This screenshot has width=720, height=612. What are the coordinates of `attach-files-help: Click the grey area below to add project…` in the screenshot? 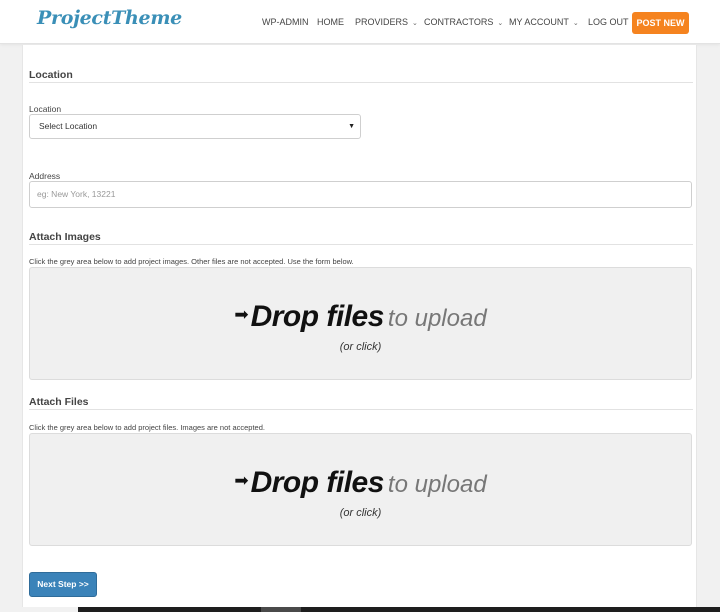 It's located at (147, 427).